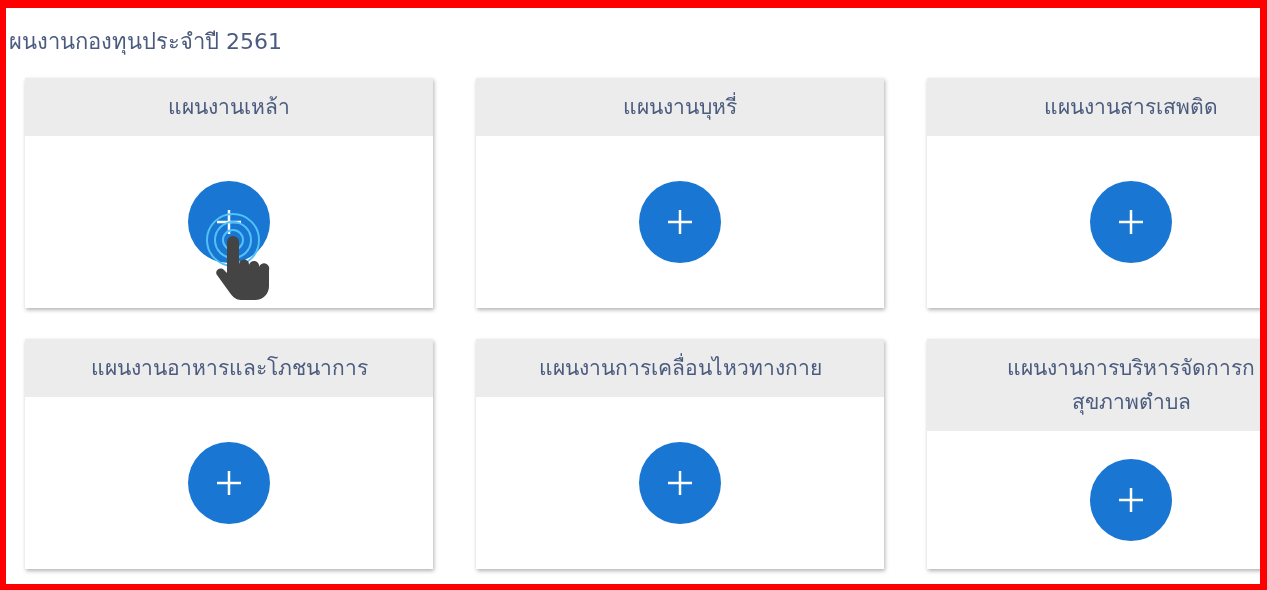 This screenshot has height=590, width=1267. What do you see at coordinates (1131, 368) in the screenshot?
I see `card-title: แผนงานการบริหารจัดการก` at bounding box center [1131, 368].